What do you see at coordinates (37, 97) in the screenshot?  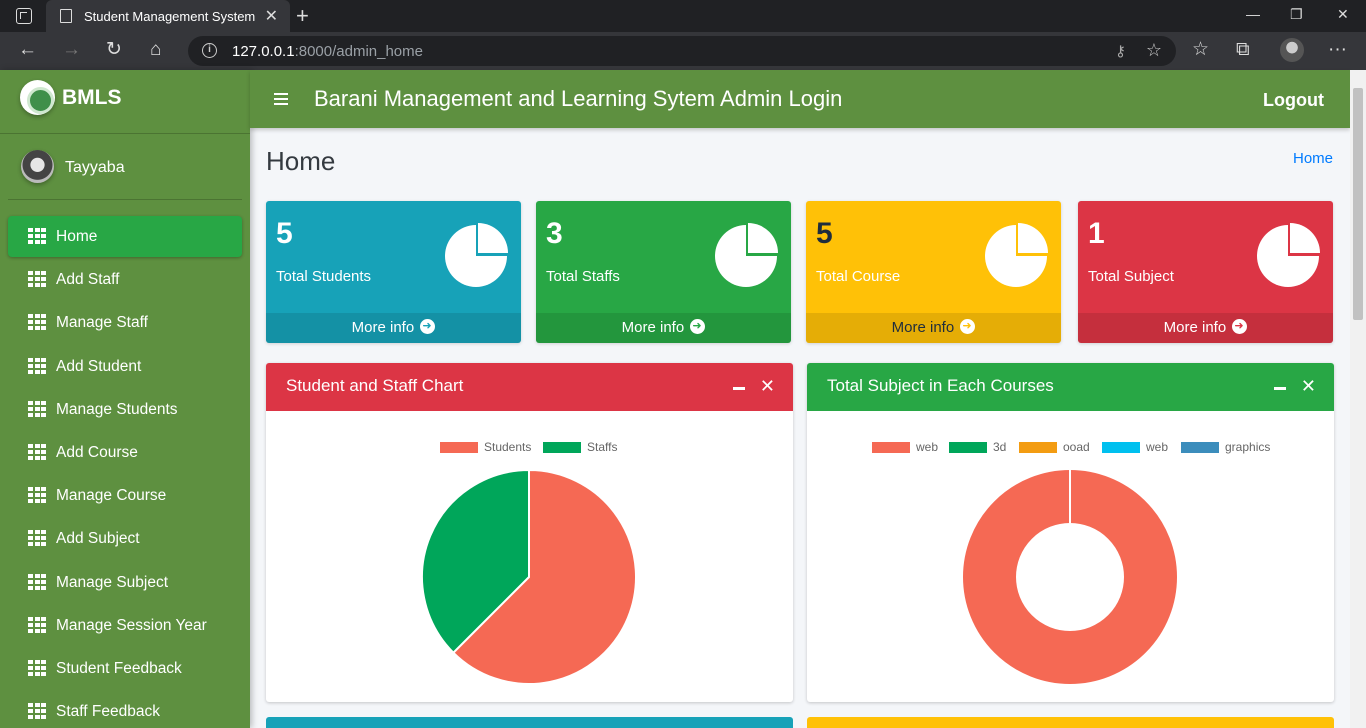 I see `logo-icon` at bounding box center [37, 97].